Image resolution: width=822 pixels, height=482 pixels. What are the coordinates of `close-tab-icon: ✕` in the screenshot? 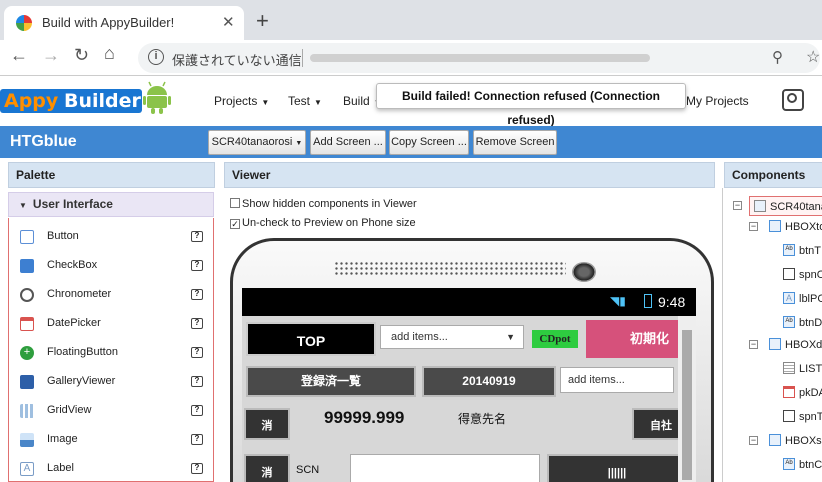 It's located at (228, 22).